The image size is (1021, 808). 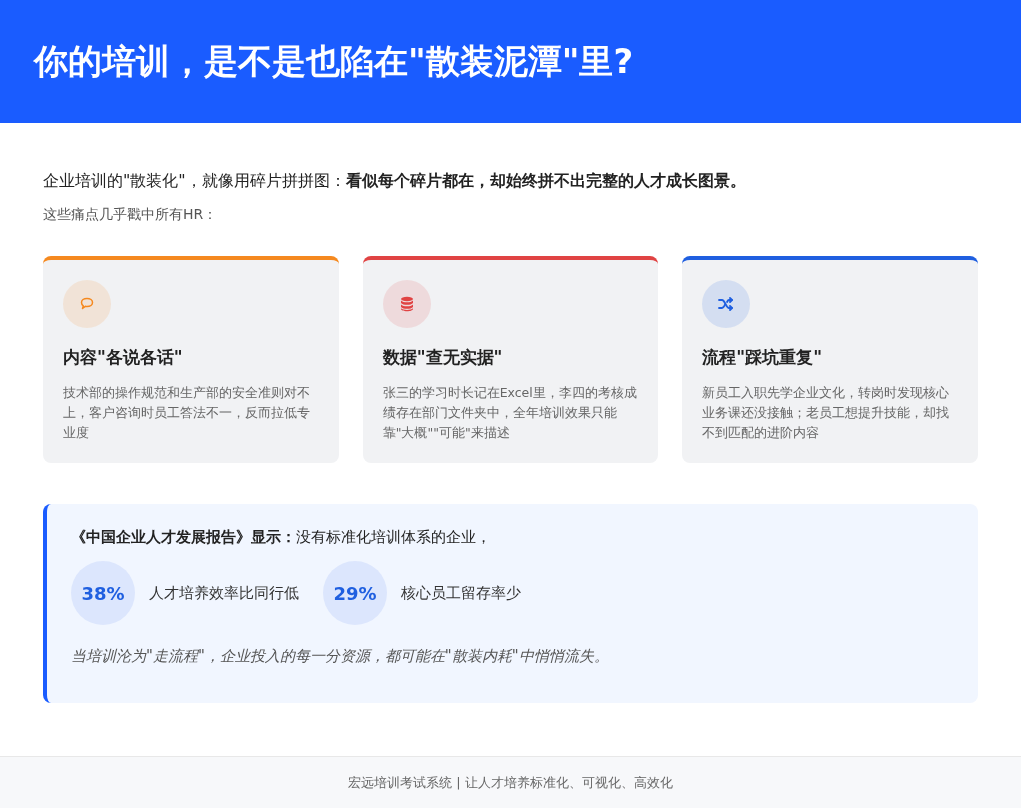 I want to click on stat-label: 核心员工留存率少, so click(x=461, y=593).